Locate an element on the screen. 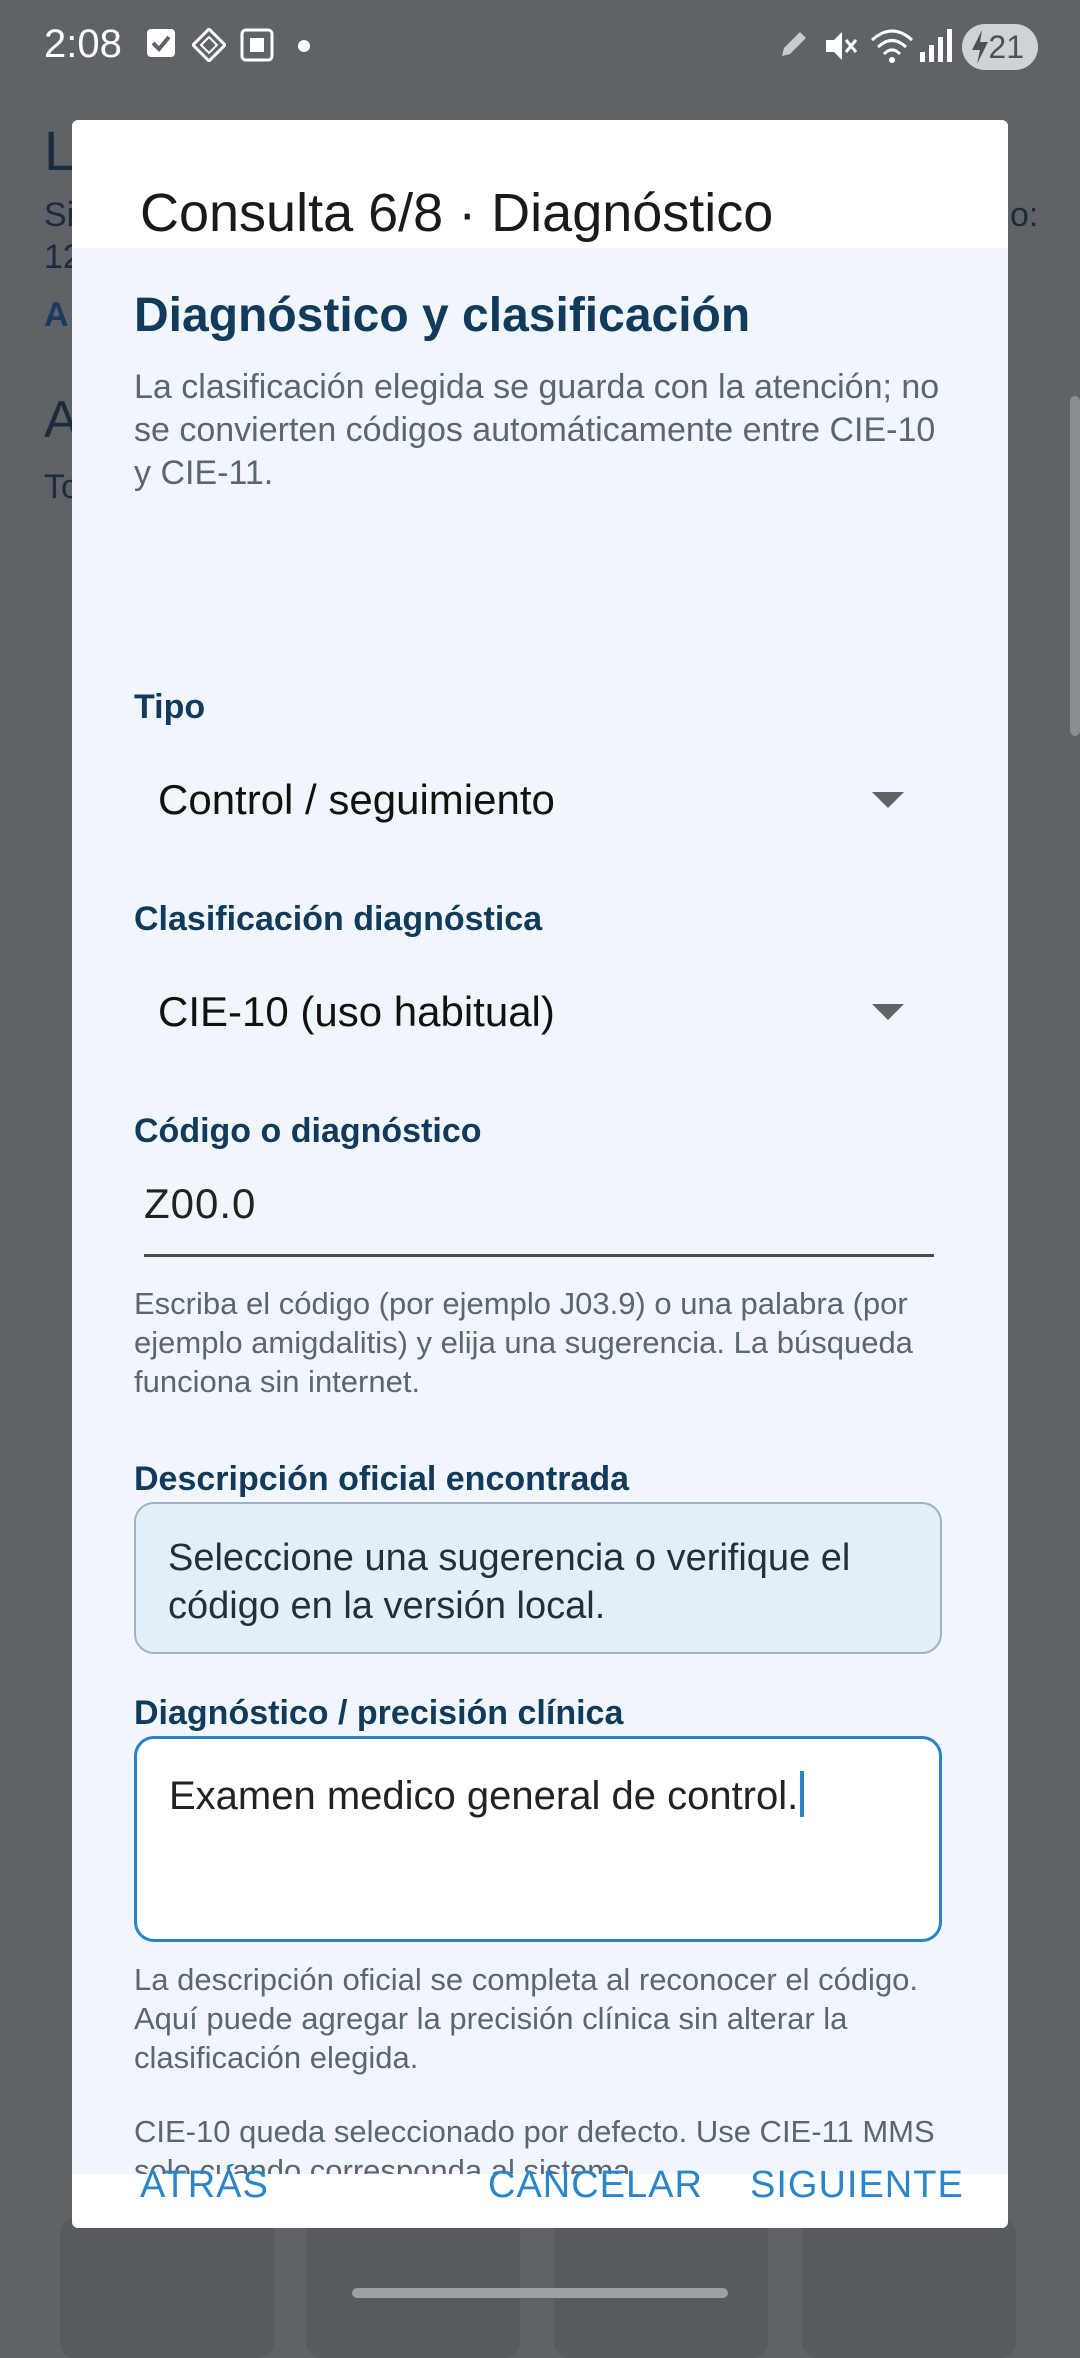 Image resolution: width=1080 pixels, height=2358 pixels. descripcion-label: Descripción oficial encontrada is located at coordinates (382, 1479).